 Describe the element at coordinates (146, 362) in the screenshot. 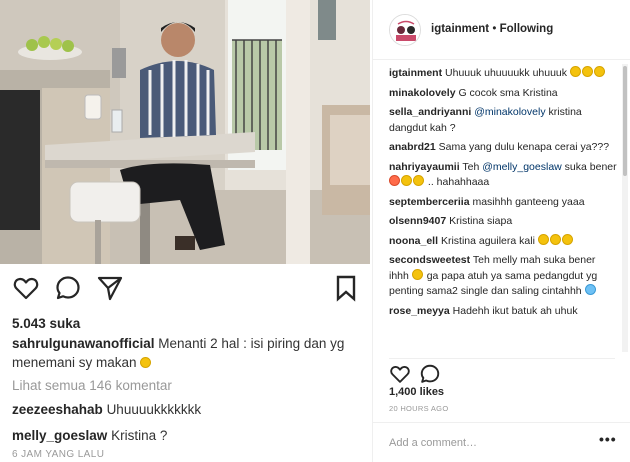

I see `smiling-face-emoji-icon` at that location.